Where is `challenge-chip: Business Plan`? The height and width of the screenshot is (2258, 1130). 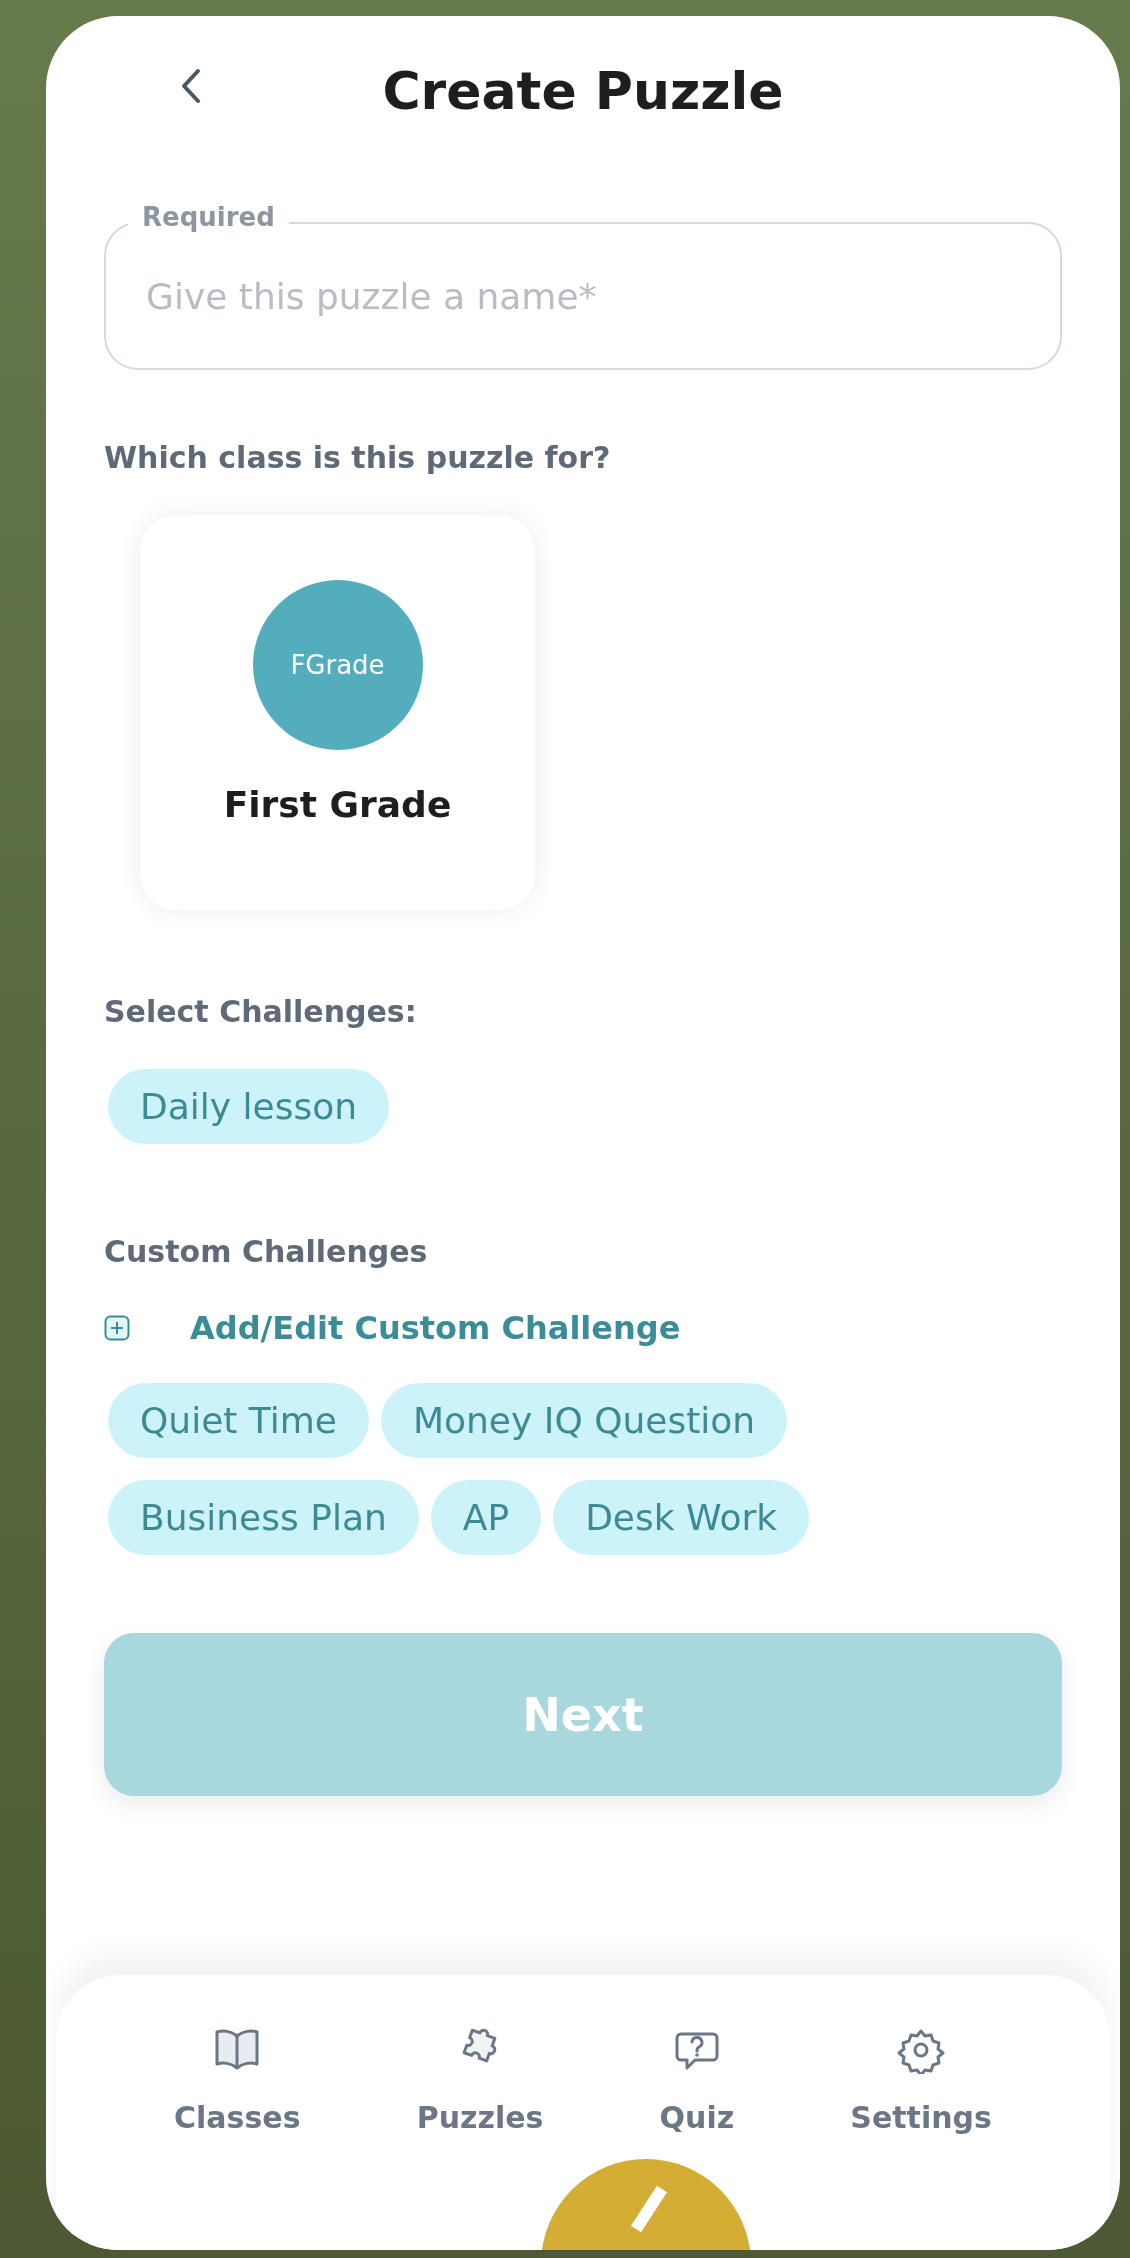 challenge-chip: Business Plan is located at coordinates (263, 1517).